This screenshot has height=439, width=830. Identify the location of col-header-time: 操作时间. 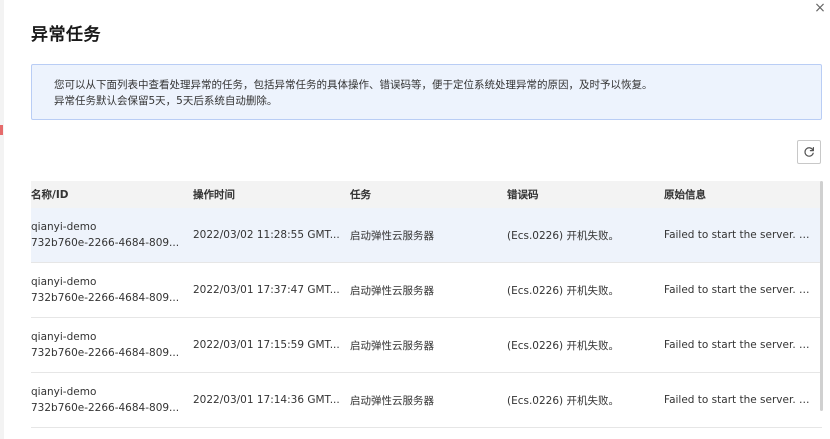
(214, 195).